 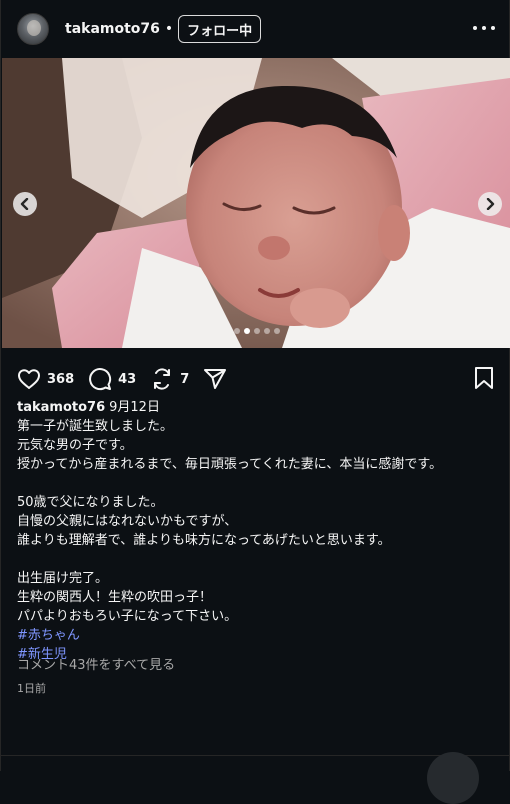 What do you see at coordinates (230, 464) in the screenshot?
I see `caption-line: 授かってから産まれるまで、毎日頑張ってくれた妻に、本当に感謝です。` at bounding box center [230, 464].